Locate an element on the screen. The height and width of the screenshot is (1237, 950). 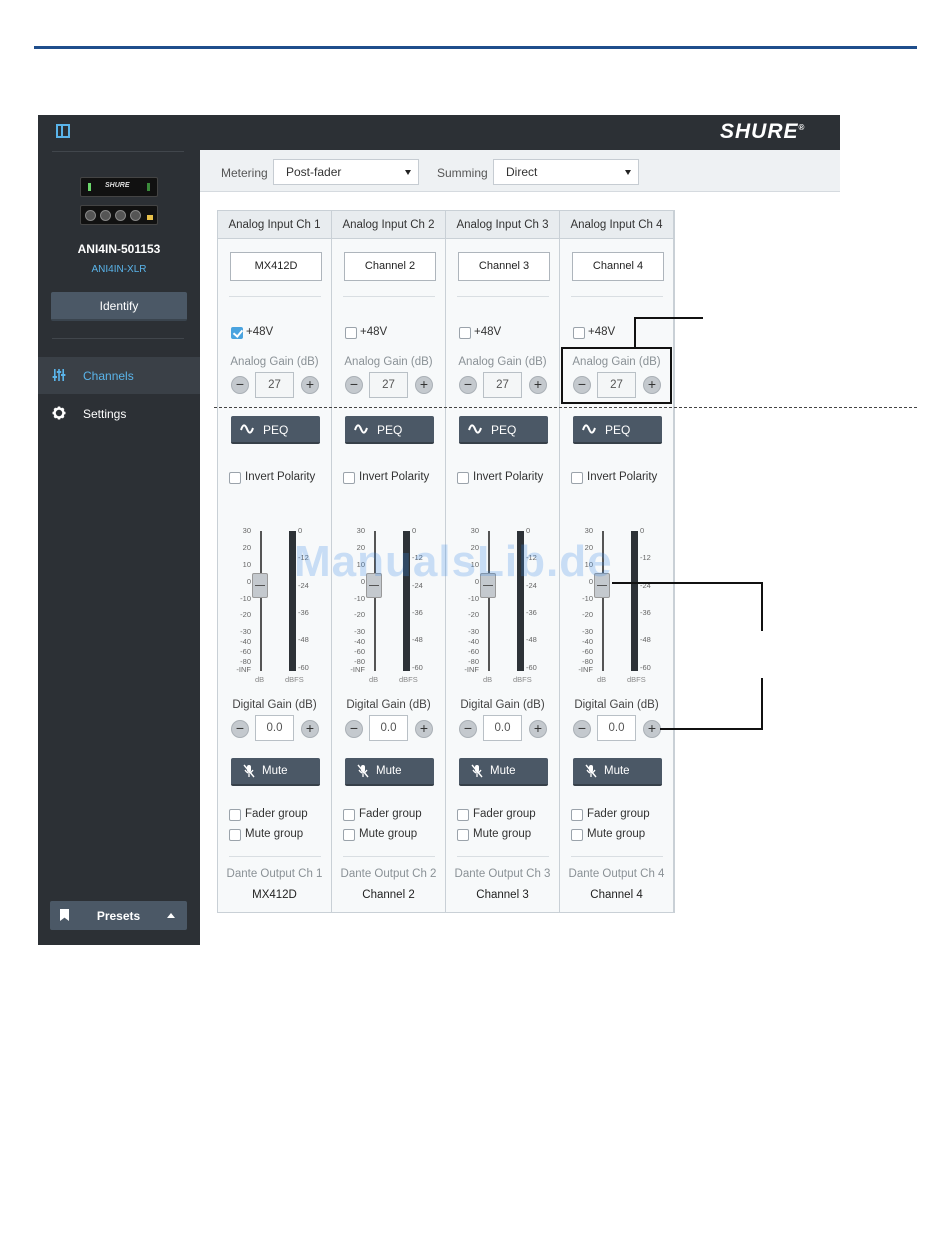
nav-item-channels: Channels is located at coordinates (119, 375).